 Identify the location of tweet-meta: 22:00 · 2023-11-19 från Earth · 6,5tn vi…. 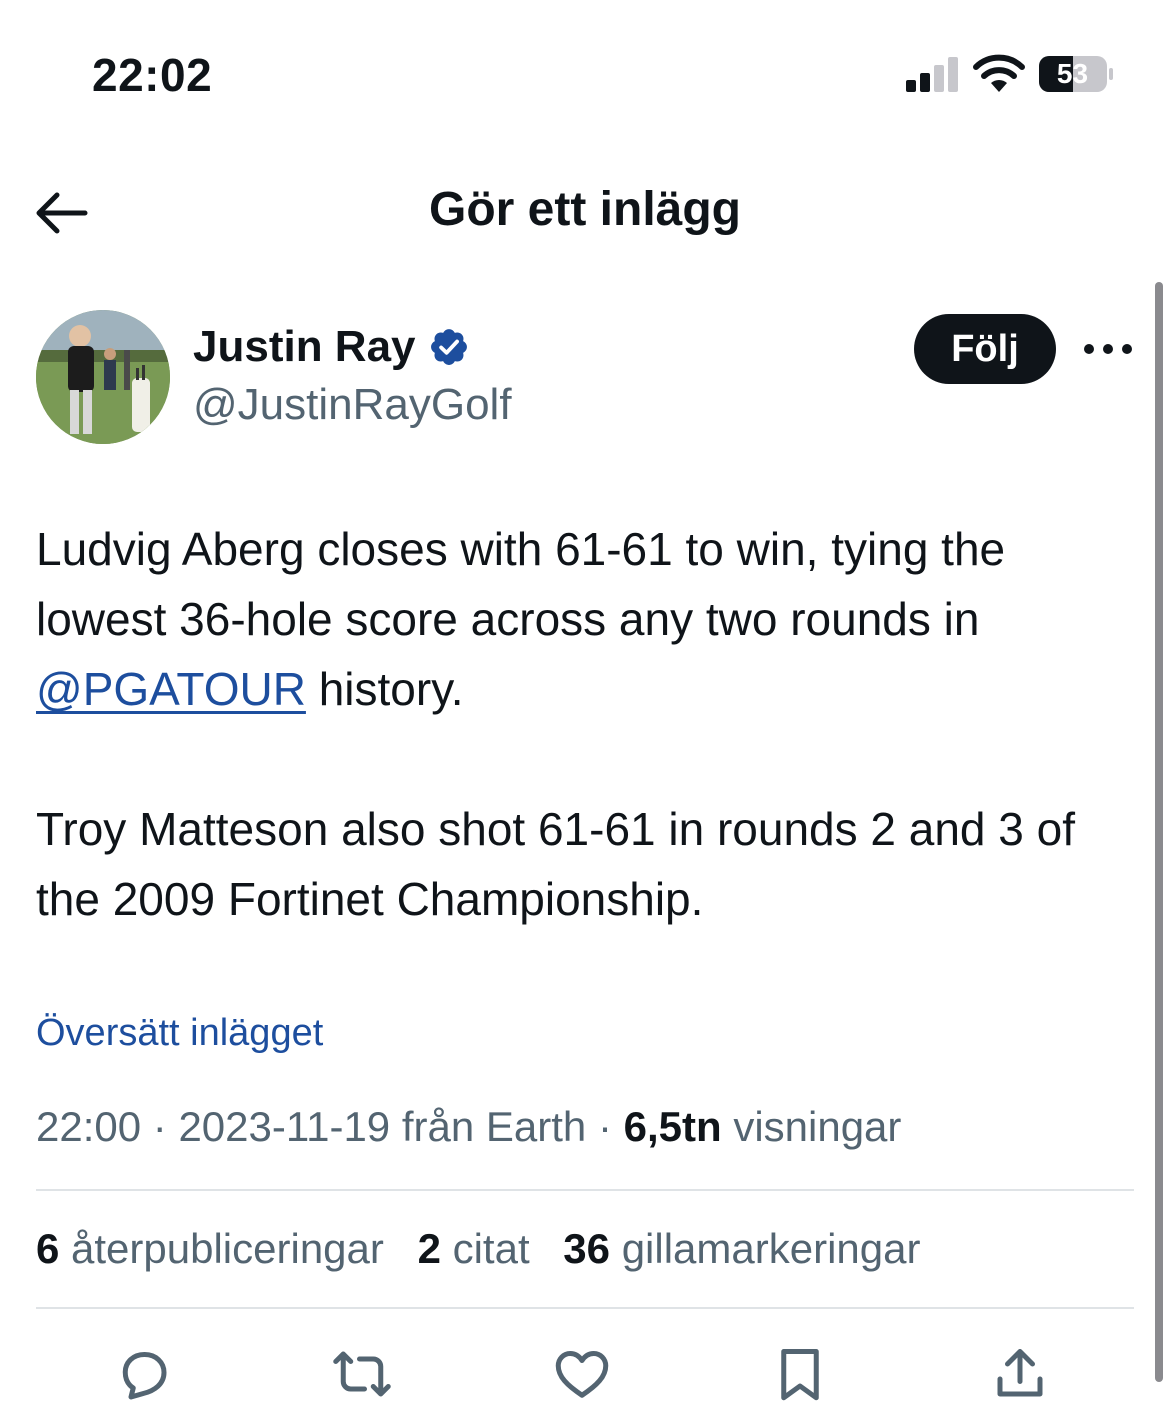
(469, 1126).